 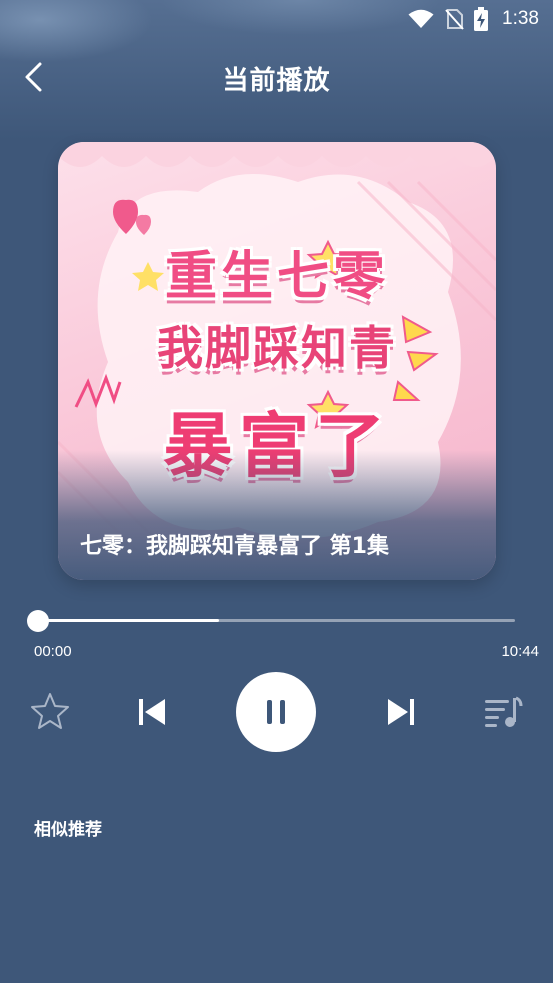 I want to click on skip-previous-icon, so click(x=152, y=712).